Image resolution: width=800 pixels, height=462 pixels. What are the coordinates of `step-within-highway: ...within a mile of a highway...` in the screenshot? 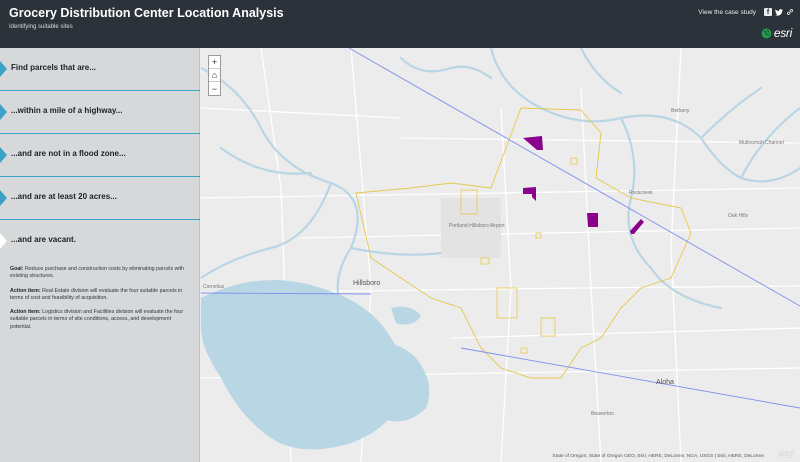 It's located at (100, 112).